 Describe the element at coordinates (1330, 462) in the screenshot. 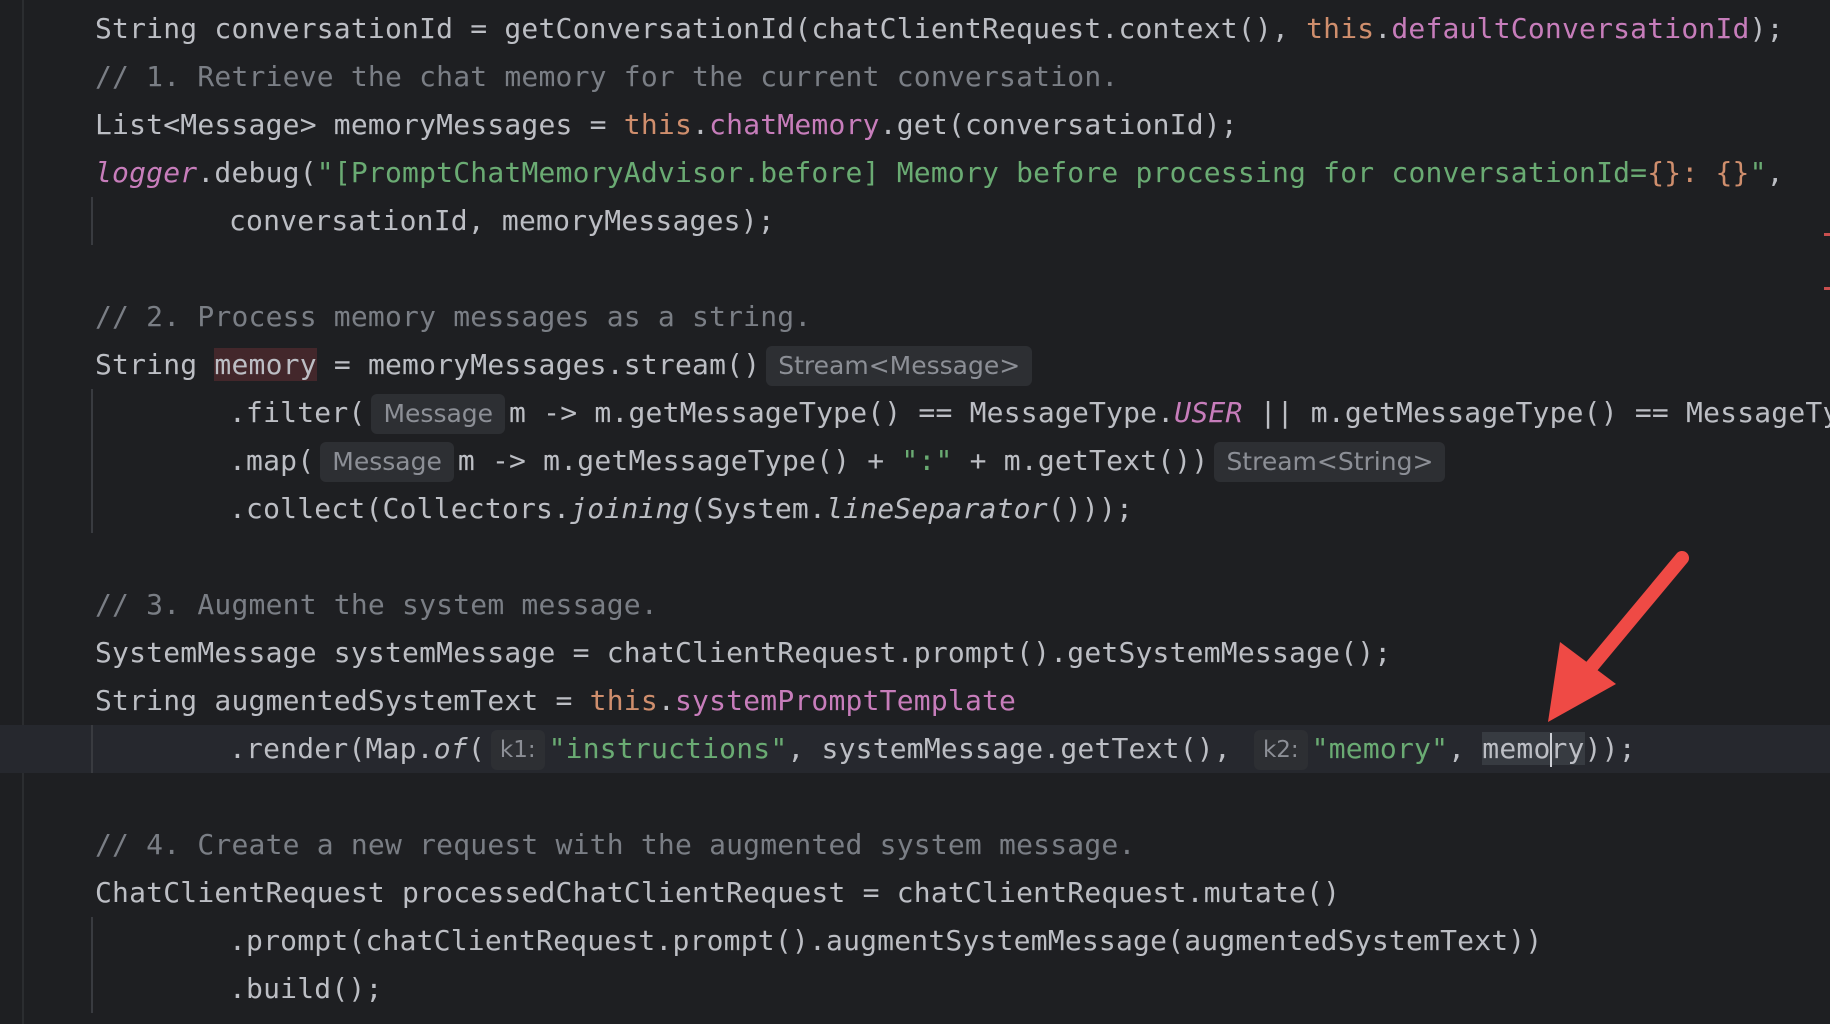

I see `type-inlay-hint: Stream<String>` at that location.